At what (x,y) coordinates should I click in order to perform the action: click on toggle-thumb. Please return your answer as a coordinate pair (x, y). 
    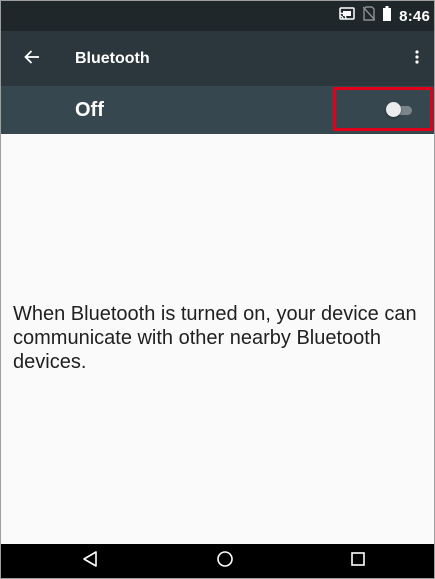
    Looking at the image, I should click on (393, 109).